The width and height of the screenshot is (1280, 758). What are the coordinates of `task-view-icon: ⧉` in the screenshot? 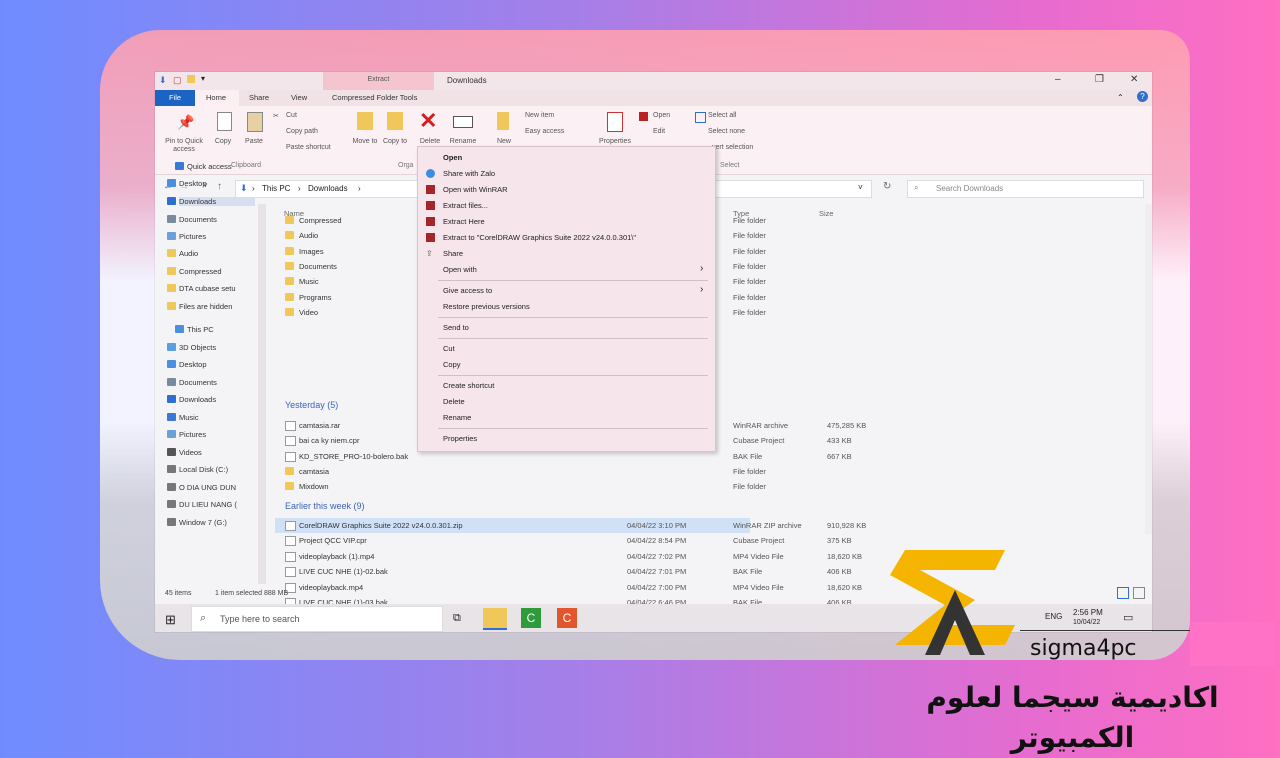 It's located at (457, 618).